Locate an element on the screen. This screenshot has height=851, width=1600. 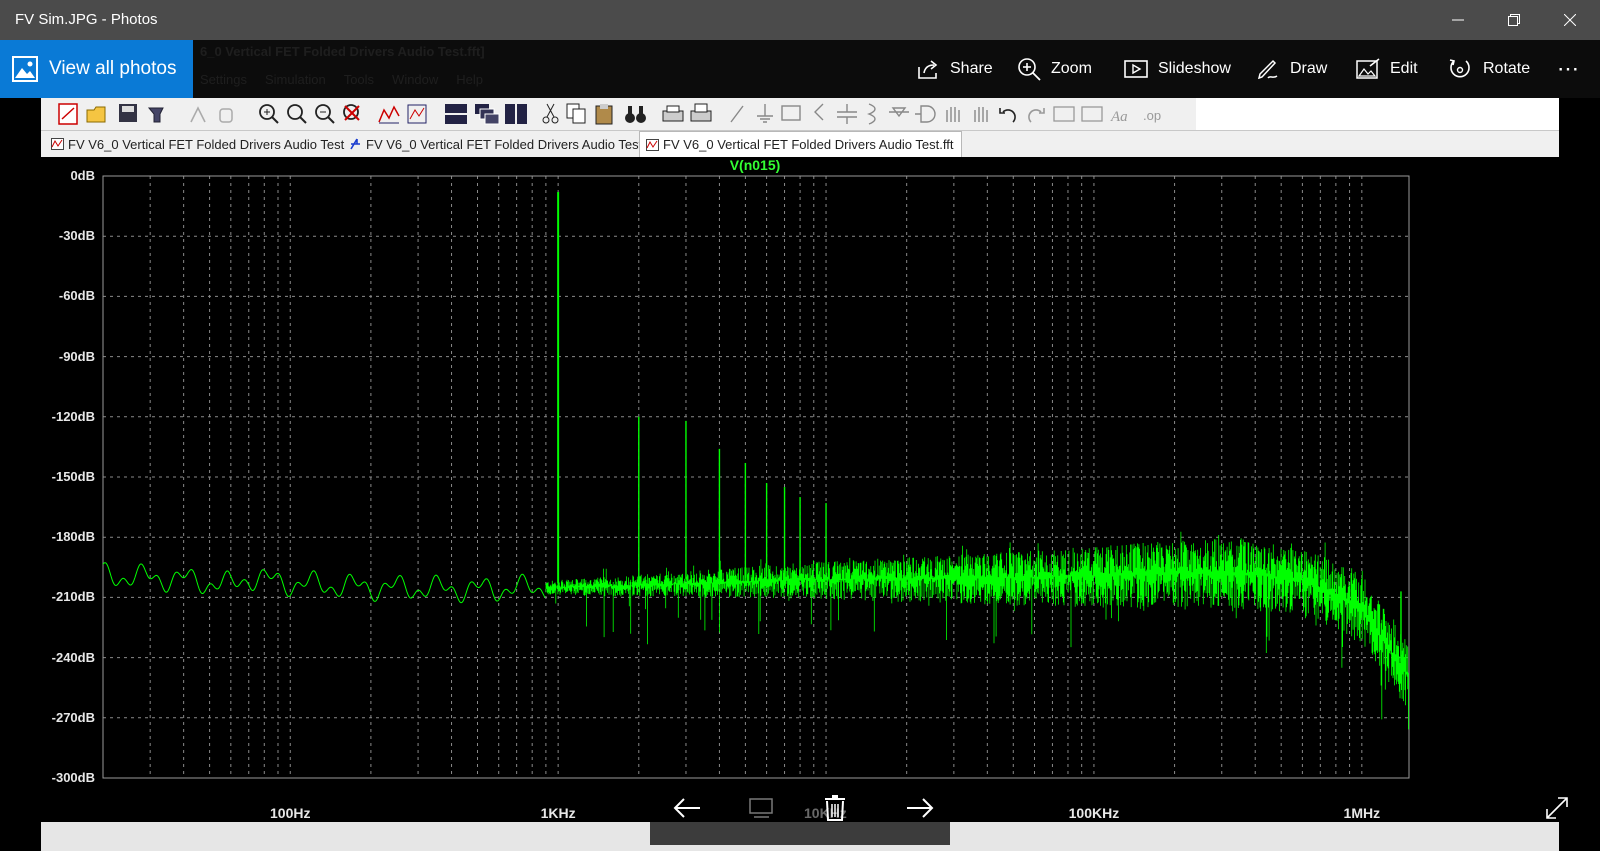
menu-tools: Tools is located at coordinates (359, 79).